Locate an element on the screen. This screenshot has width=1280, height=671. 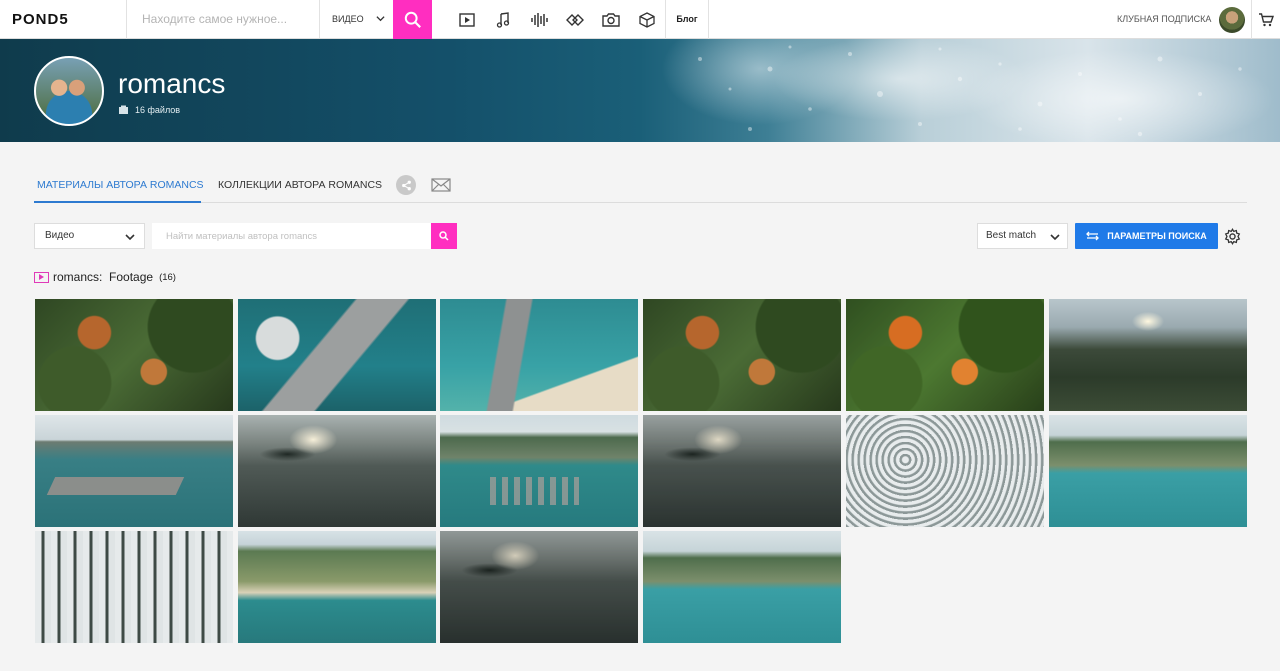
banner-wave-texture is located at coordinates (970, 91).